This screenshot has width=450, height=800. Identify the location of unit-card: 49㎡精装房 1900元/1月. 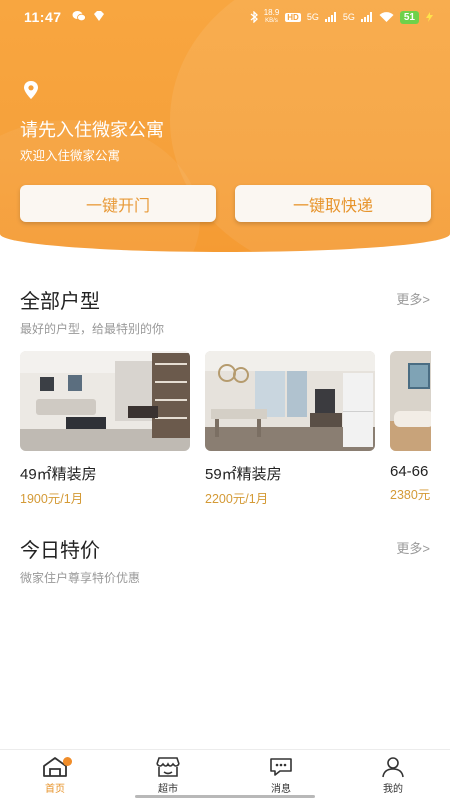
(105, 428).